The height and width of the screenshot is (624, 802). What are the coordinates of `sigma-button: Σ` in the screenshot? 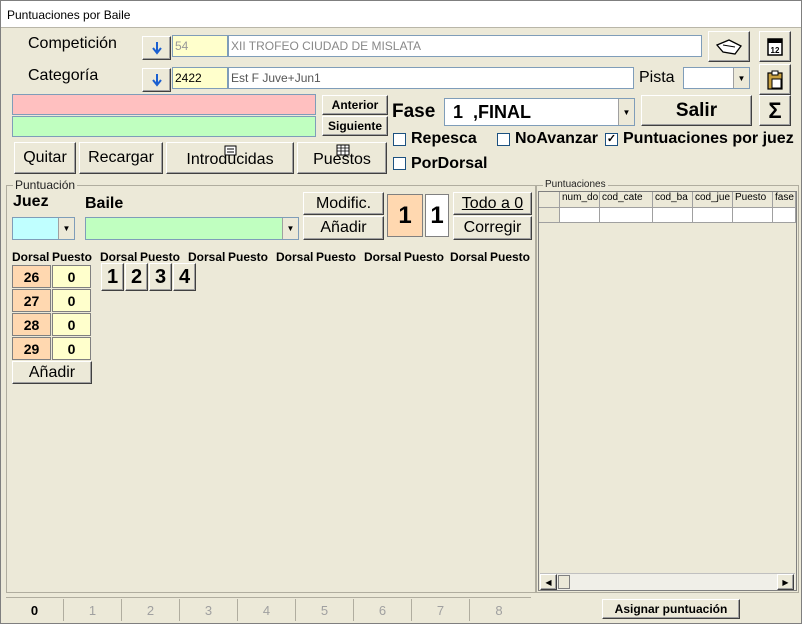 It's located at (775, 110).